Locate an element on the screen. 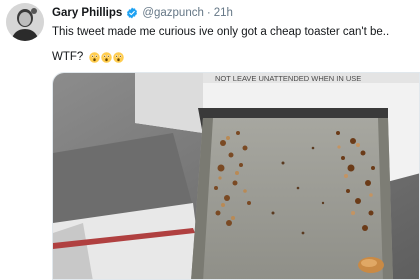 This screenshot has width=420, height=280. avatar is located at coordinates (25, 22).